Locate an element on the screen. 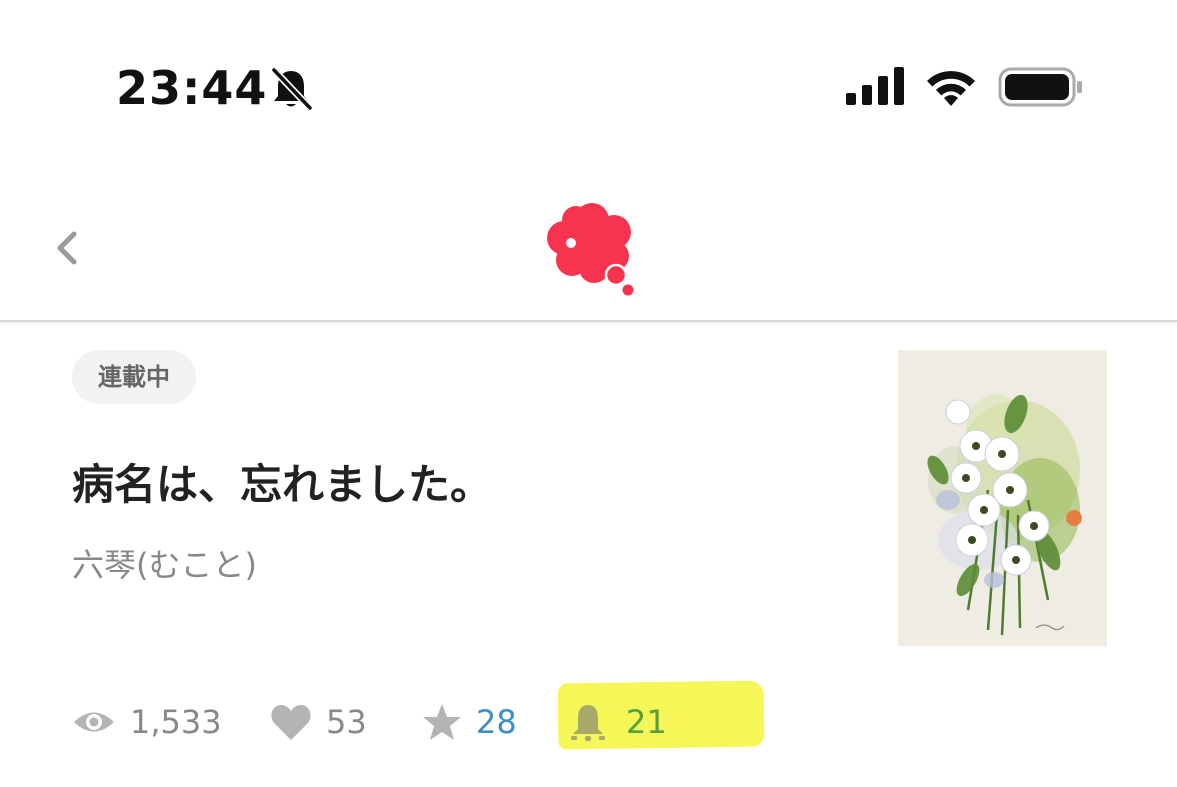 Image resolution: width=1177 pixels, height=787 pixels. bell-icon is located at coordinates (588, 723).